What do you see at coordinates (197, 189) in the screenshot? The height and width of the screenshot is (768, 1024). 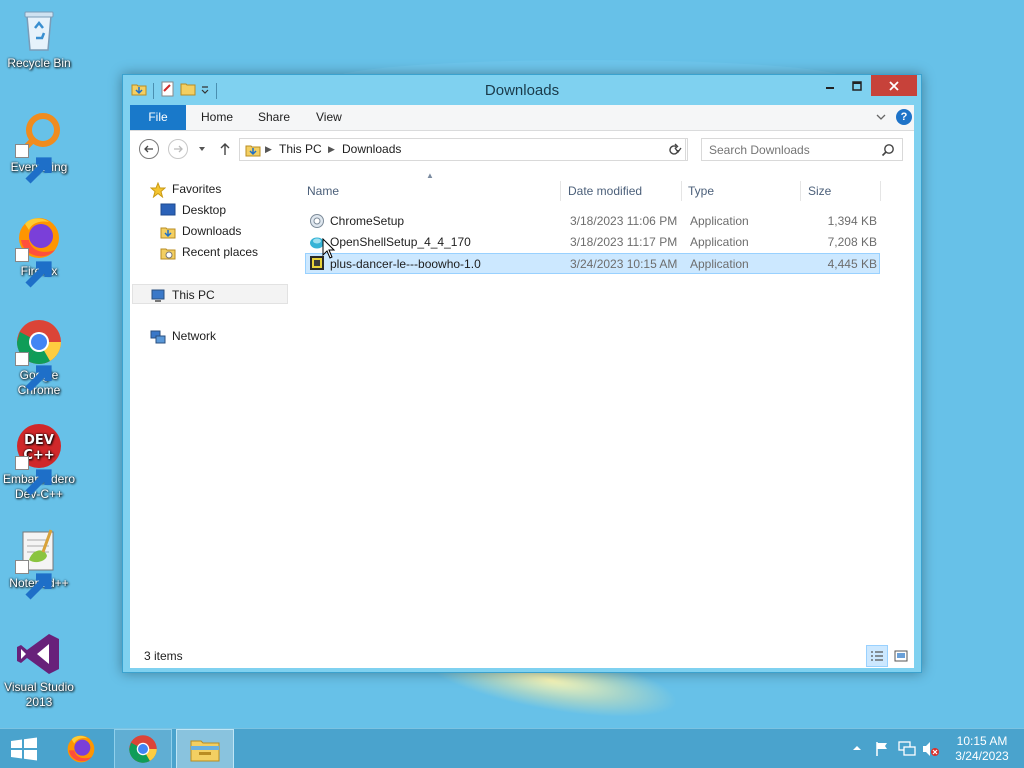 I see `nav-favorites-label: Favorites` at bounding box center [197, 189].